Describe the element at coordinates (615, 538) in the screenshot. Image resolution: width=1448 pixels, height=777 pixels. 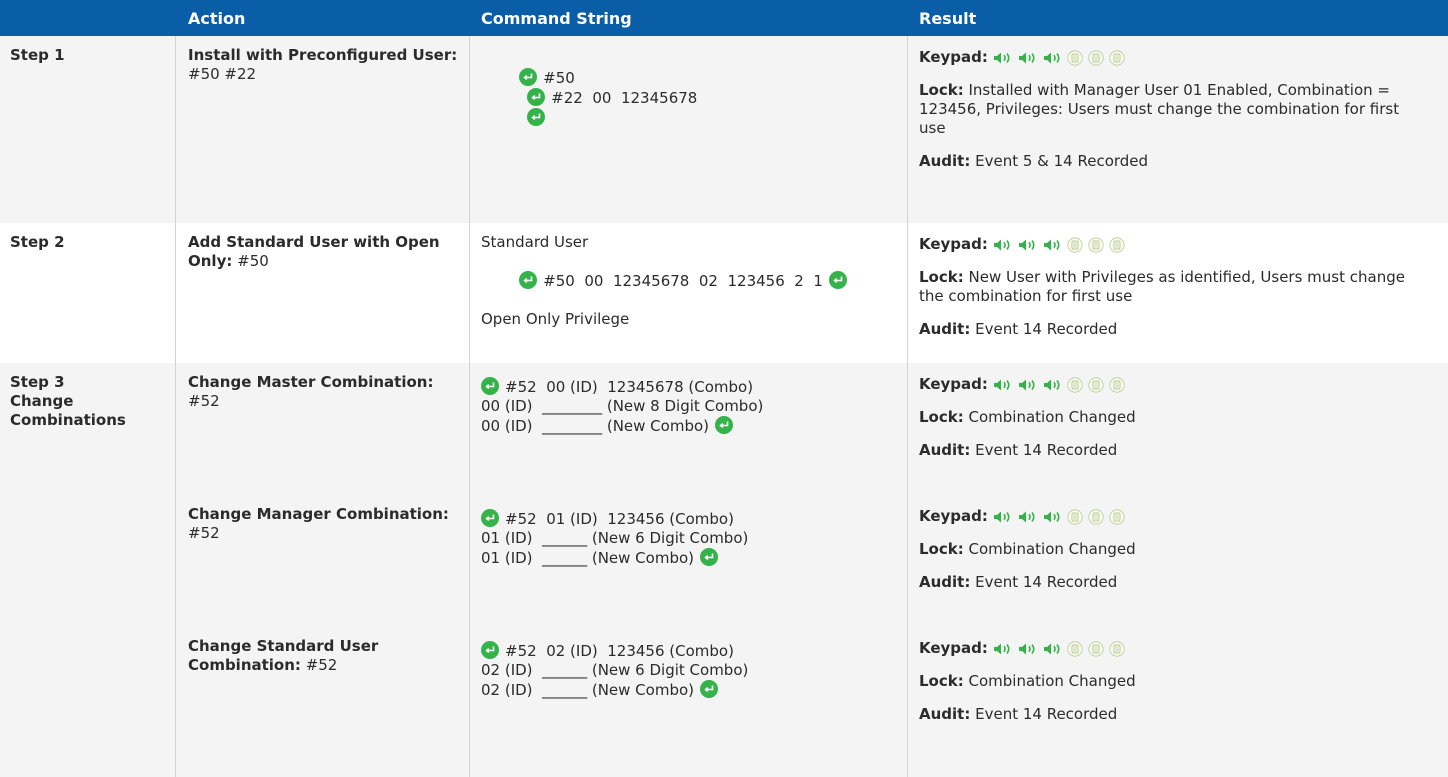
I see `command-line: 01 (ID) ______ (New 6 Digit Combo)` at that location.